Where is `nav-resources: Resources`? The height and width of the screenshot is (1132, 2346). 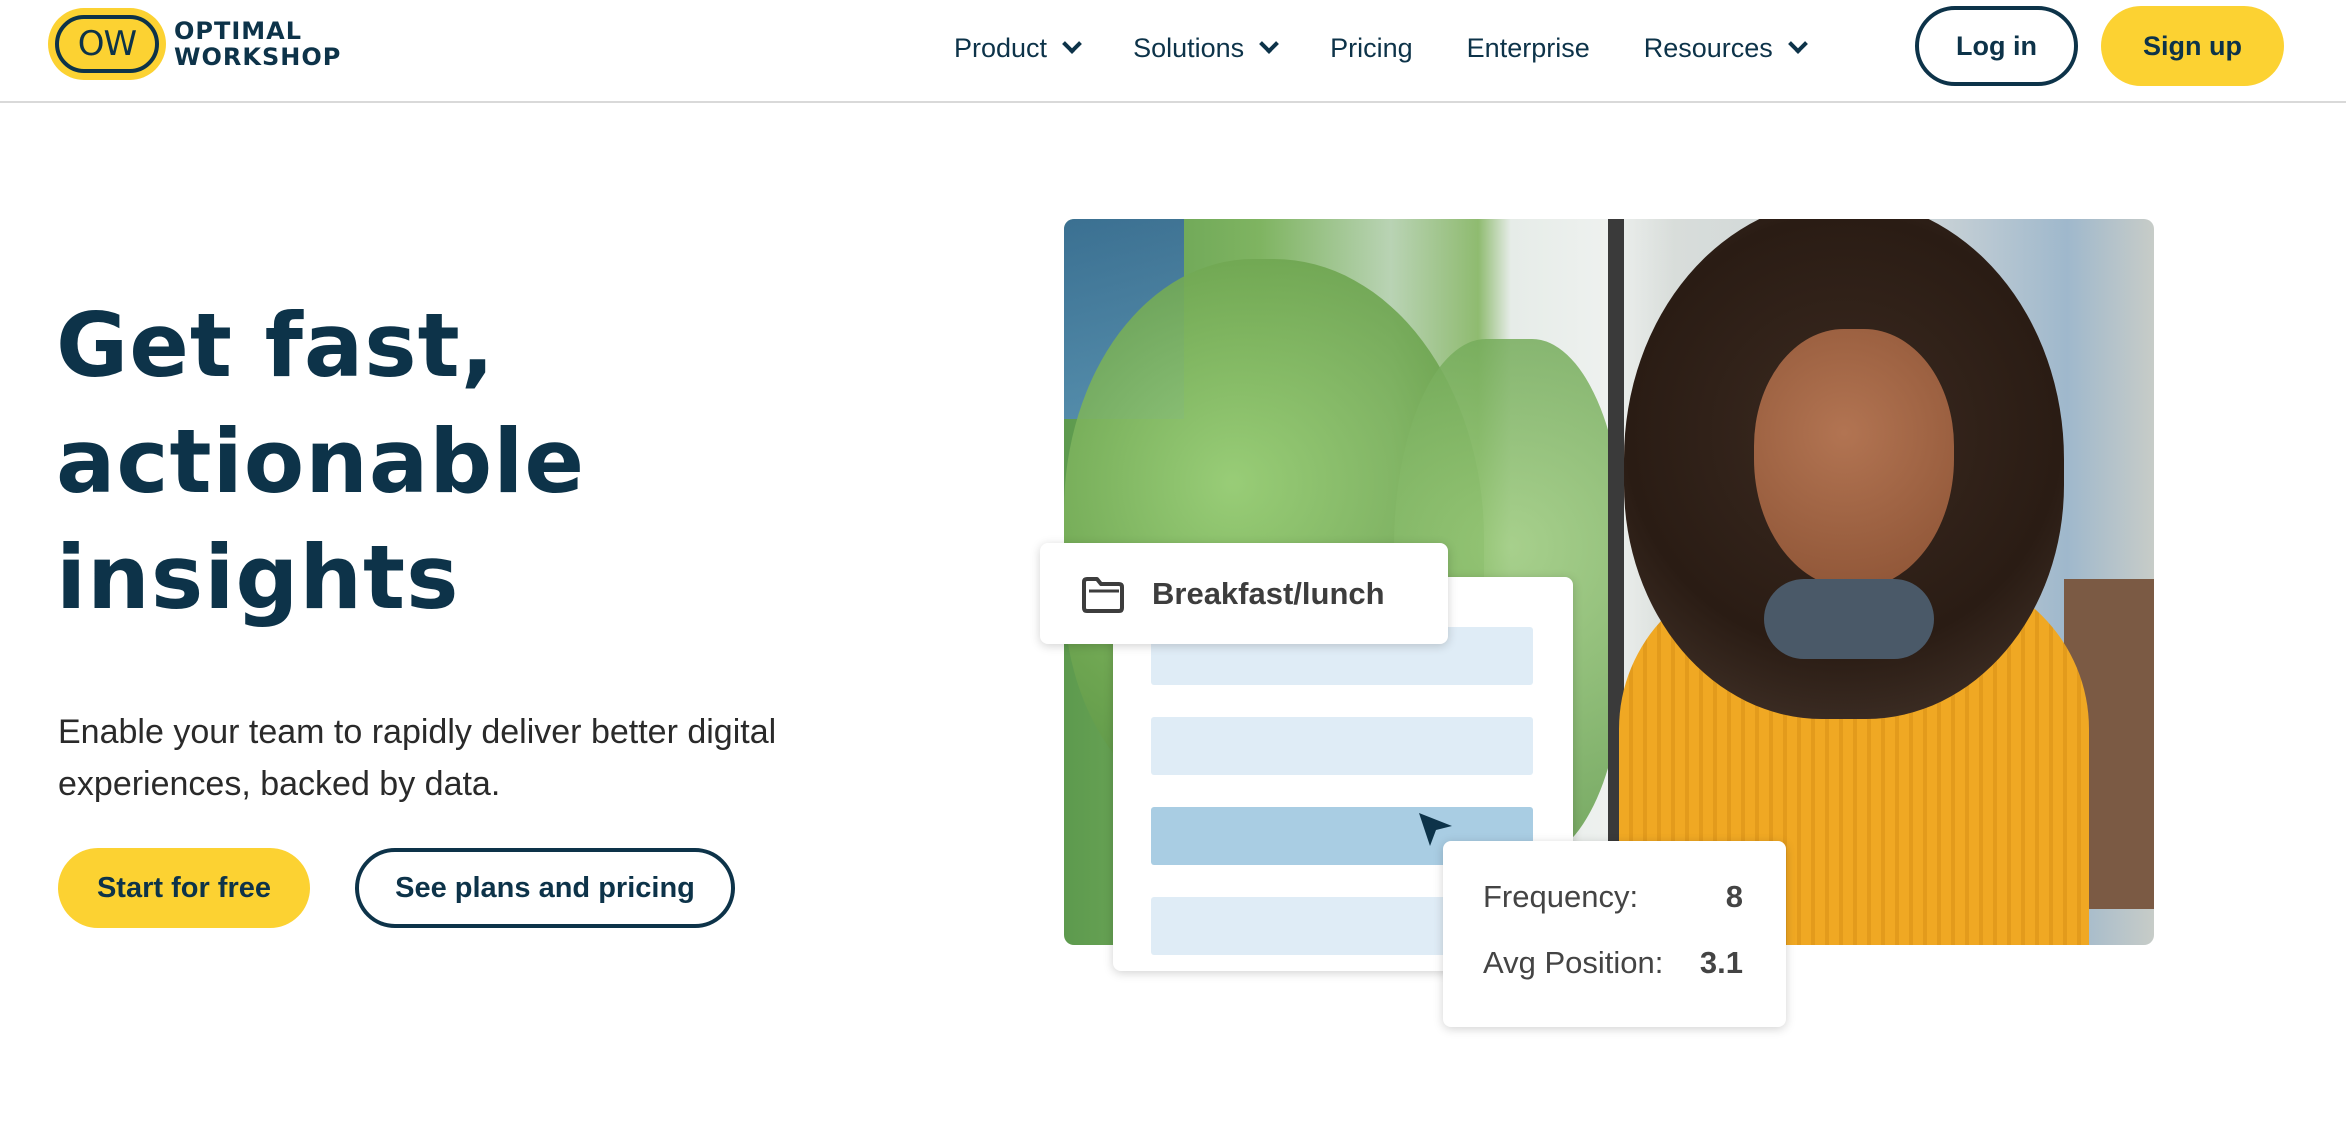
nav-resources: Resources is located at coordinates (1725, 48).